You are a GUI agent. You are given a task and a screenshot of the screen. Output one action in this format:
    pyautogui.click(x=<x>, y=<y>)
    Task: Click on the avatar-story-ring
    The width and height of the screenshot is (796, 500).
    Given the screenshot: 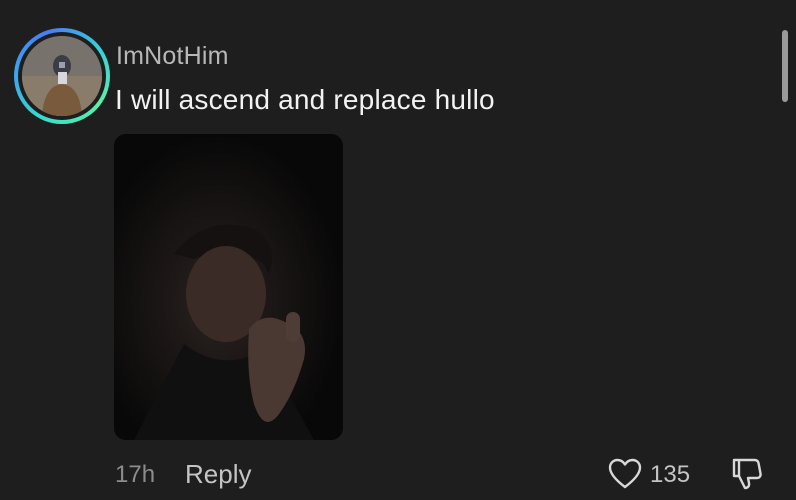 What is the action you would take?
    pyautogui.click(x=62, y=76)
    